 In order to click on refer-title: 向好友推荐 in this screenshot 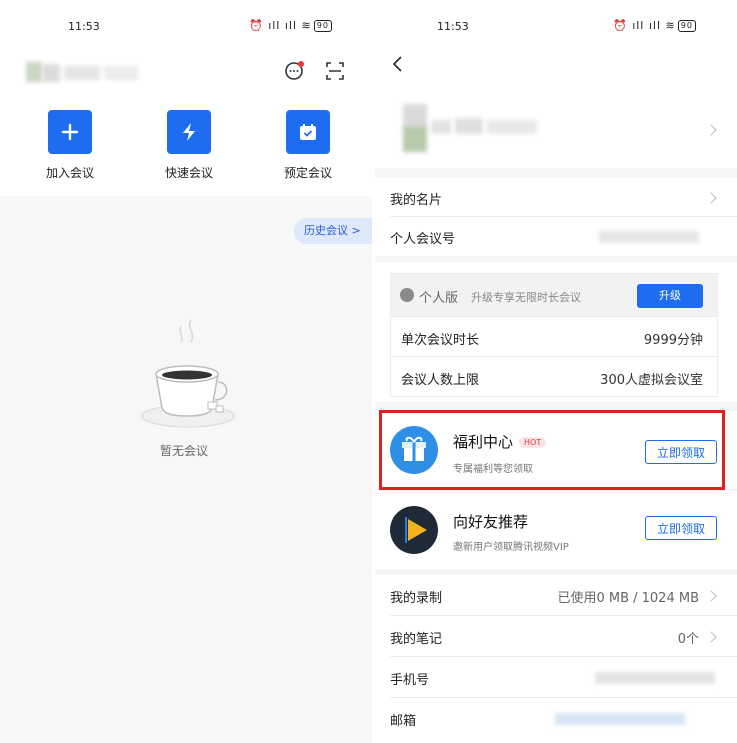, I will do `click(491, 522)`.